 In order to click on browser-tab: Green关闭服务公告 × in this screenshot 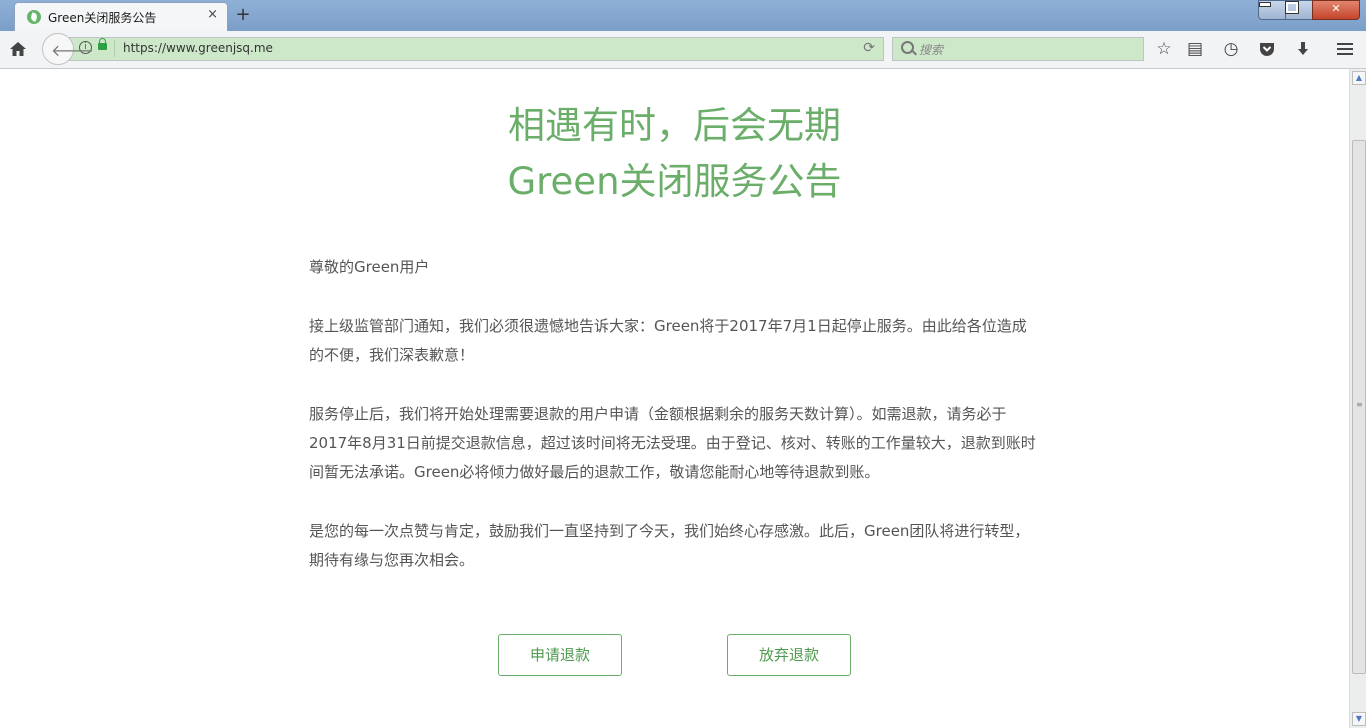, I will do `click(121, 17)`.